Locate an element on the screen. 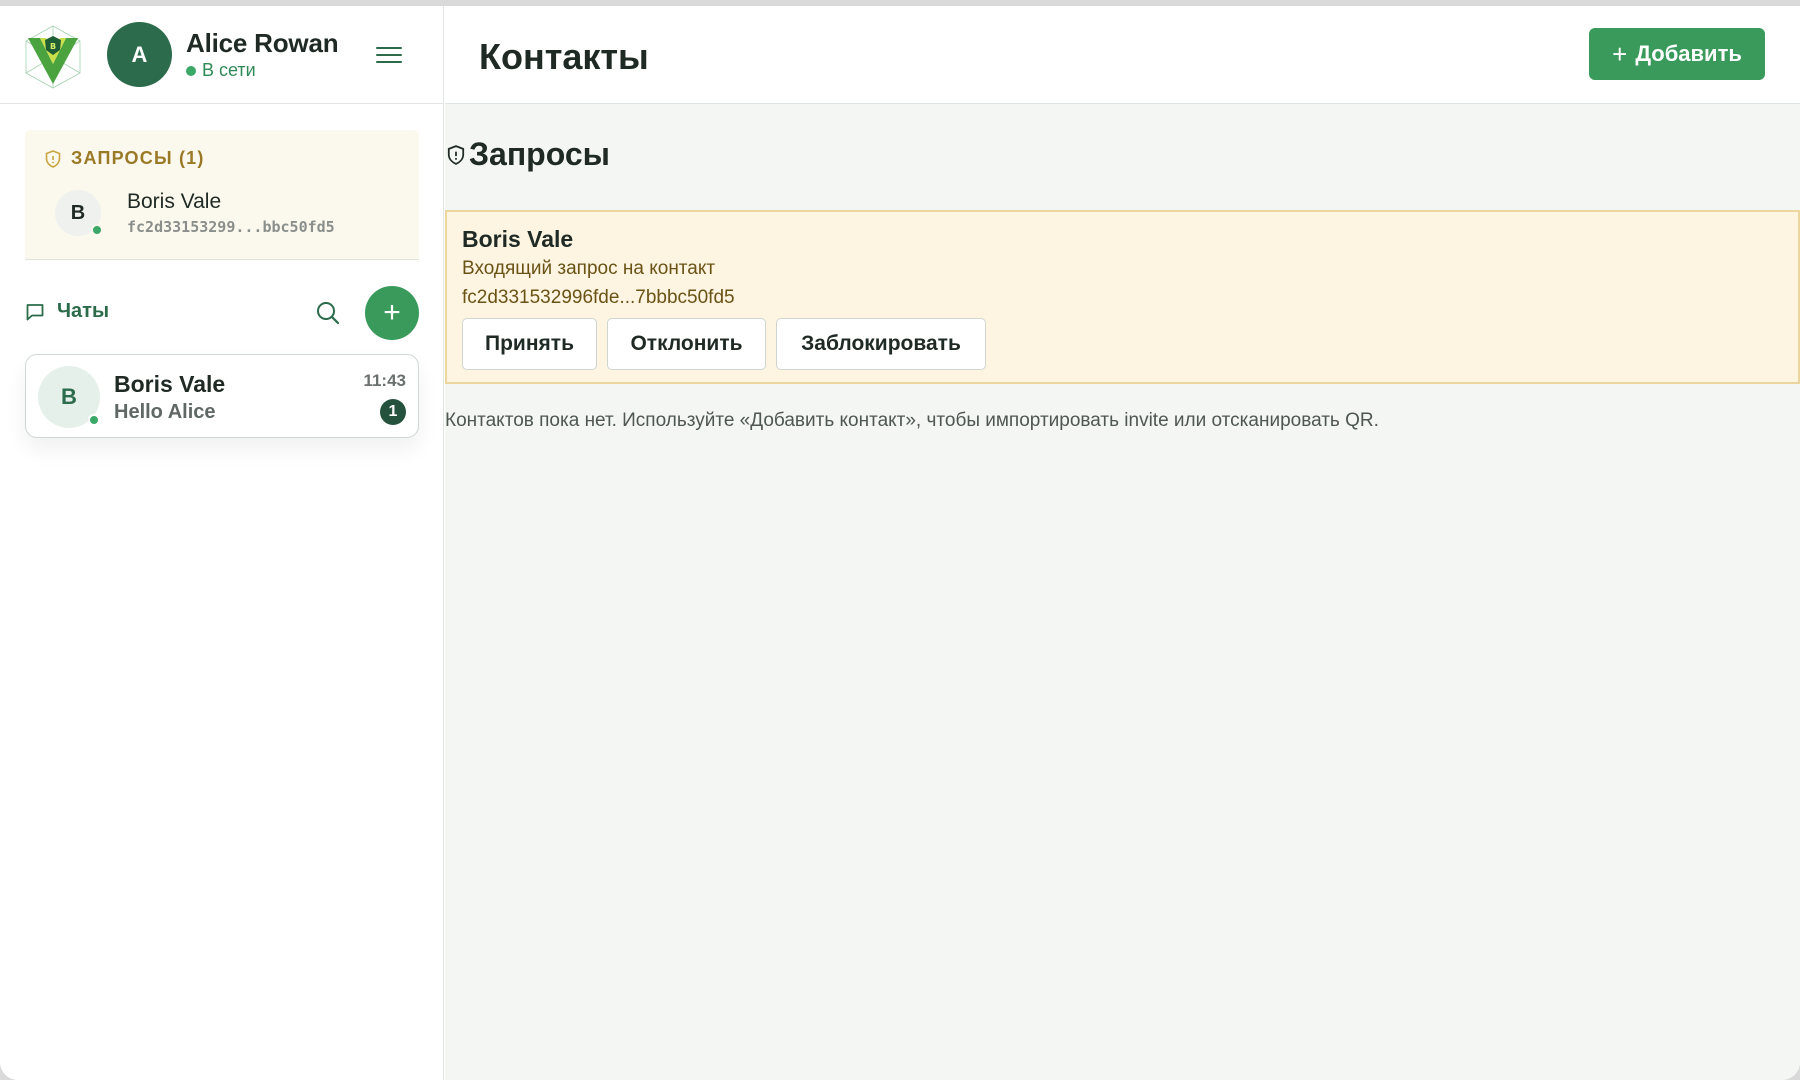  request-id: fc2d33153299...bbc50fd5 is located at coordinates (231, 227).